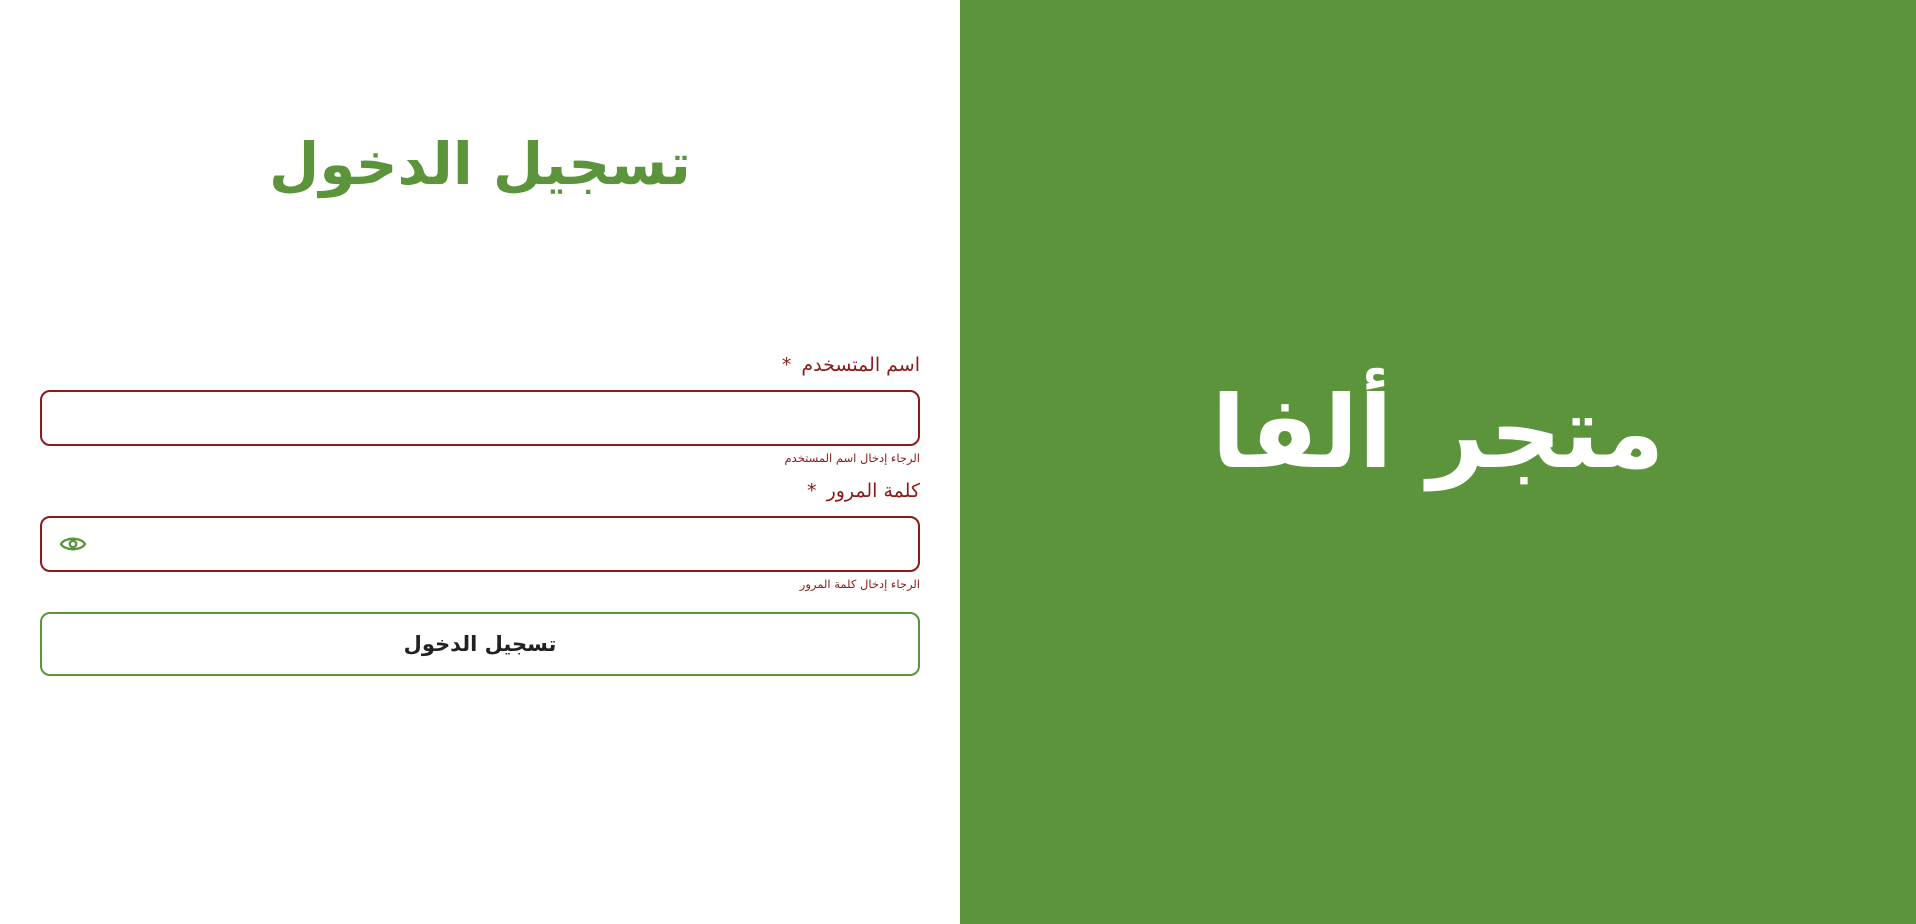 This screenshot has width=1916, height=924. Describe the element at coordinates (480, 365) in the screenshot. I see `username-label: اسم المتسخدم *` at that location.